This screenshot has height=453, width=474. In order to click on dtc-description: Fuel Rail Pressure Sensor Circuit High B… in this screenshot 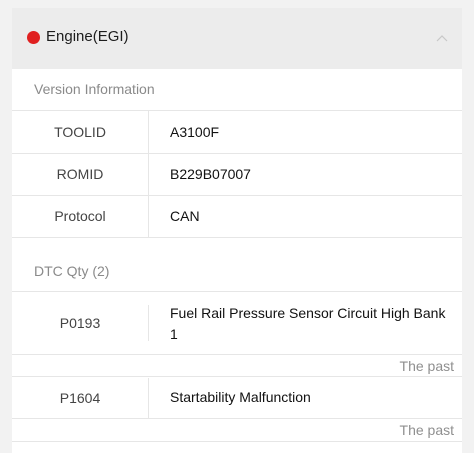, I will do `click(308, 323)`.